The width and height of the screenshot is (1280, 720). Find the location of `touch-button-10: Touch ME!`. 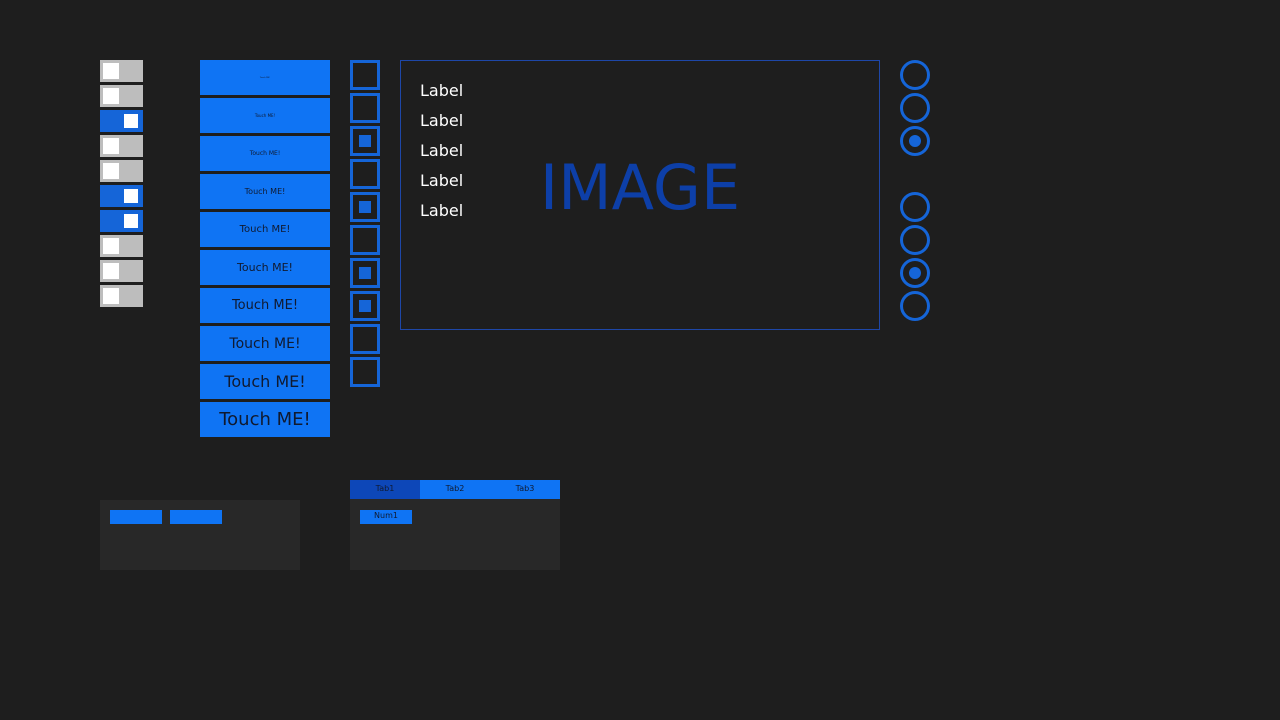

touch-button-10: Touch ME! is located at coordinates (265, 419).